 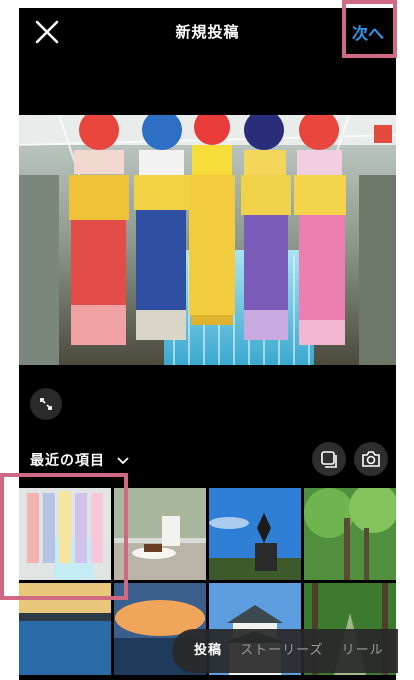 I want to click on chevron-down-icon, so click(x=123, y=461).